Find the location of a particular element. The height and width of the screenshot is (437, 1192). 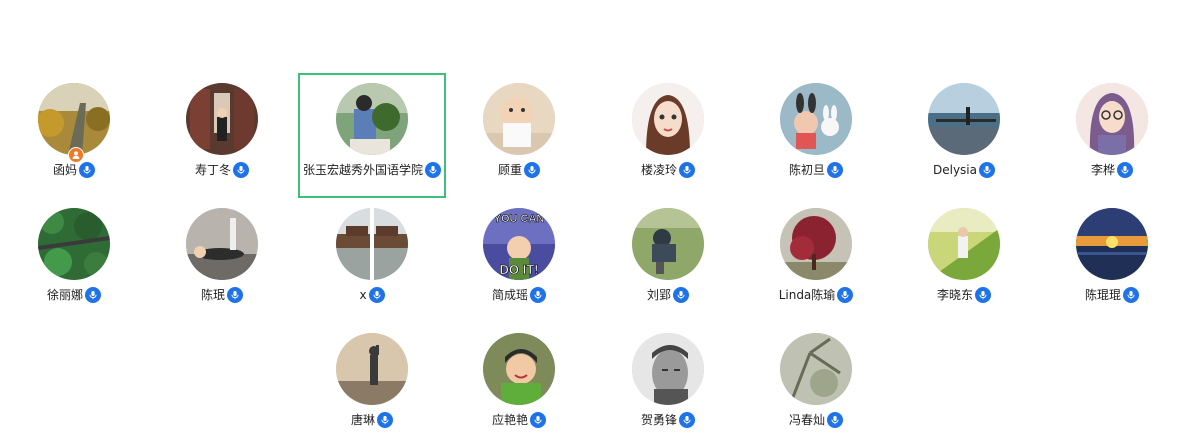

participant-name-row: 寿丁冬 is located at coordinates (222, 170).